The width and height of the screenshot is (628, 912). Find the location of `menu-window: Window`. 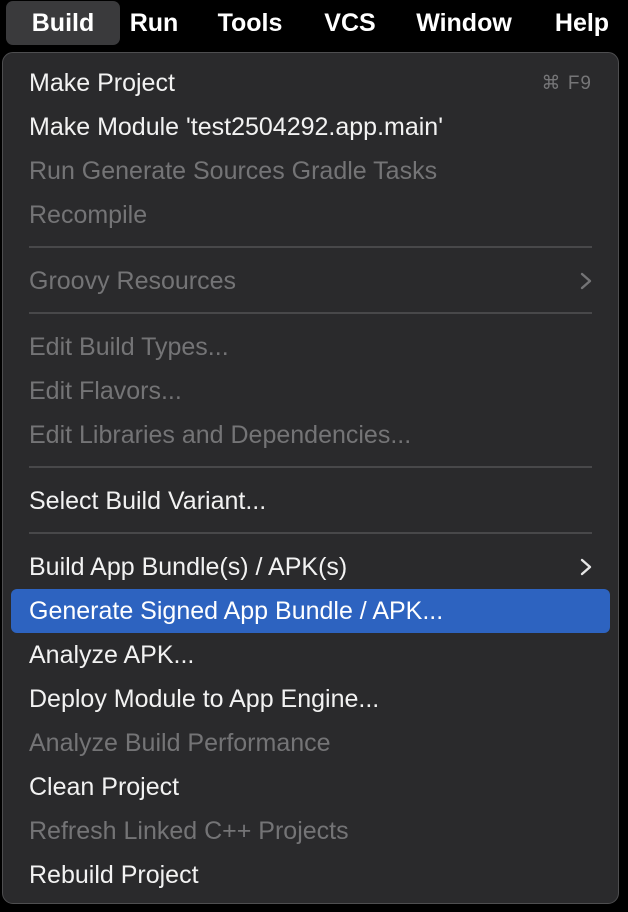

menu-window: Window is located at coordinates (464, 23).